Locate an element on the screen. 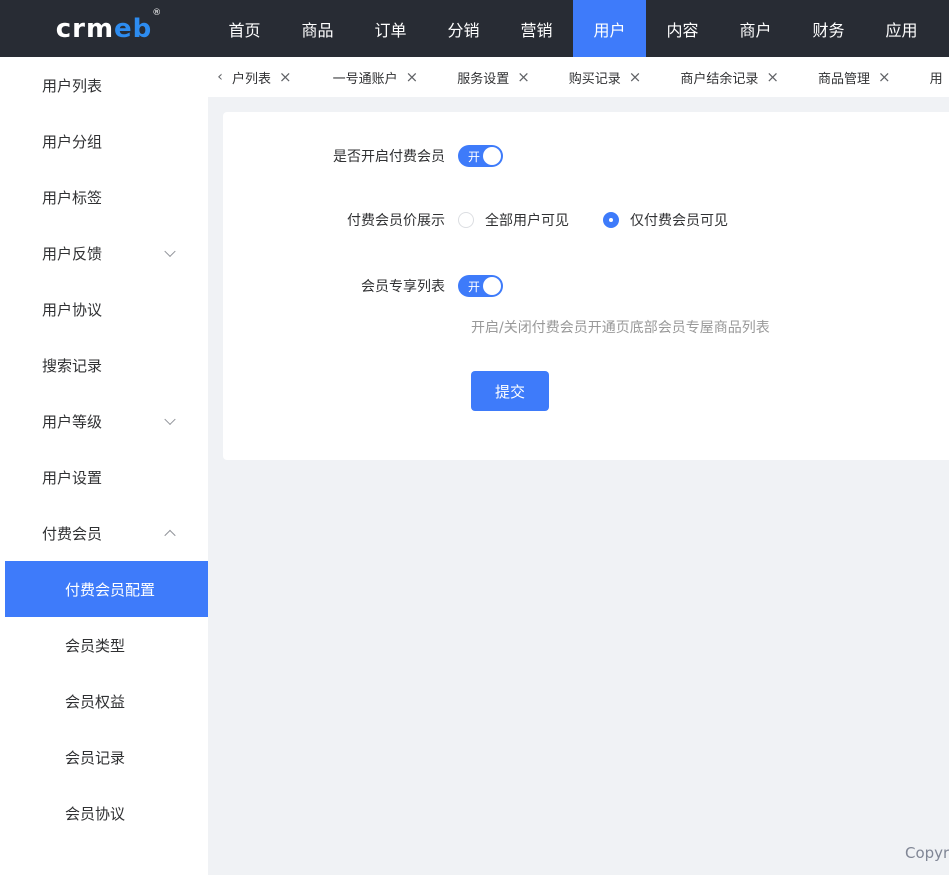 The height and width of the screenshot is (875, 949). tab-label: 购买记录 is located at coordinates (594, 79).